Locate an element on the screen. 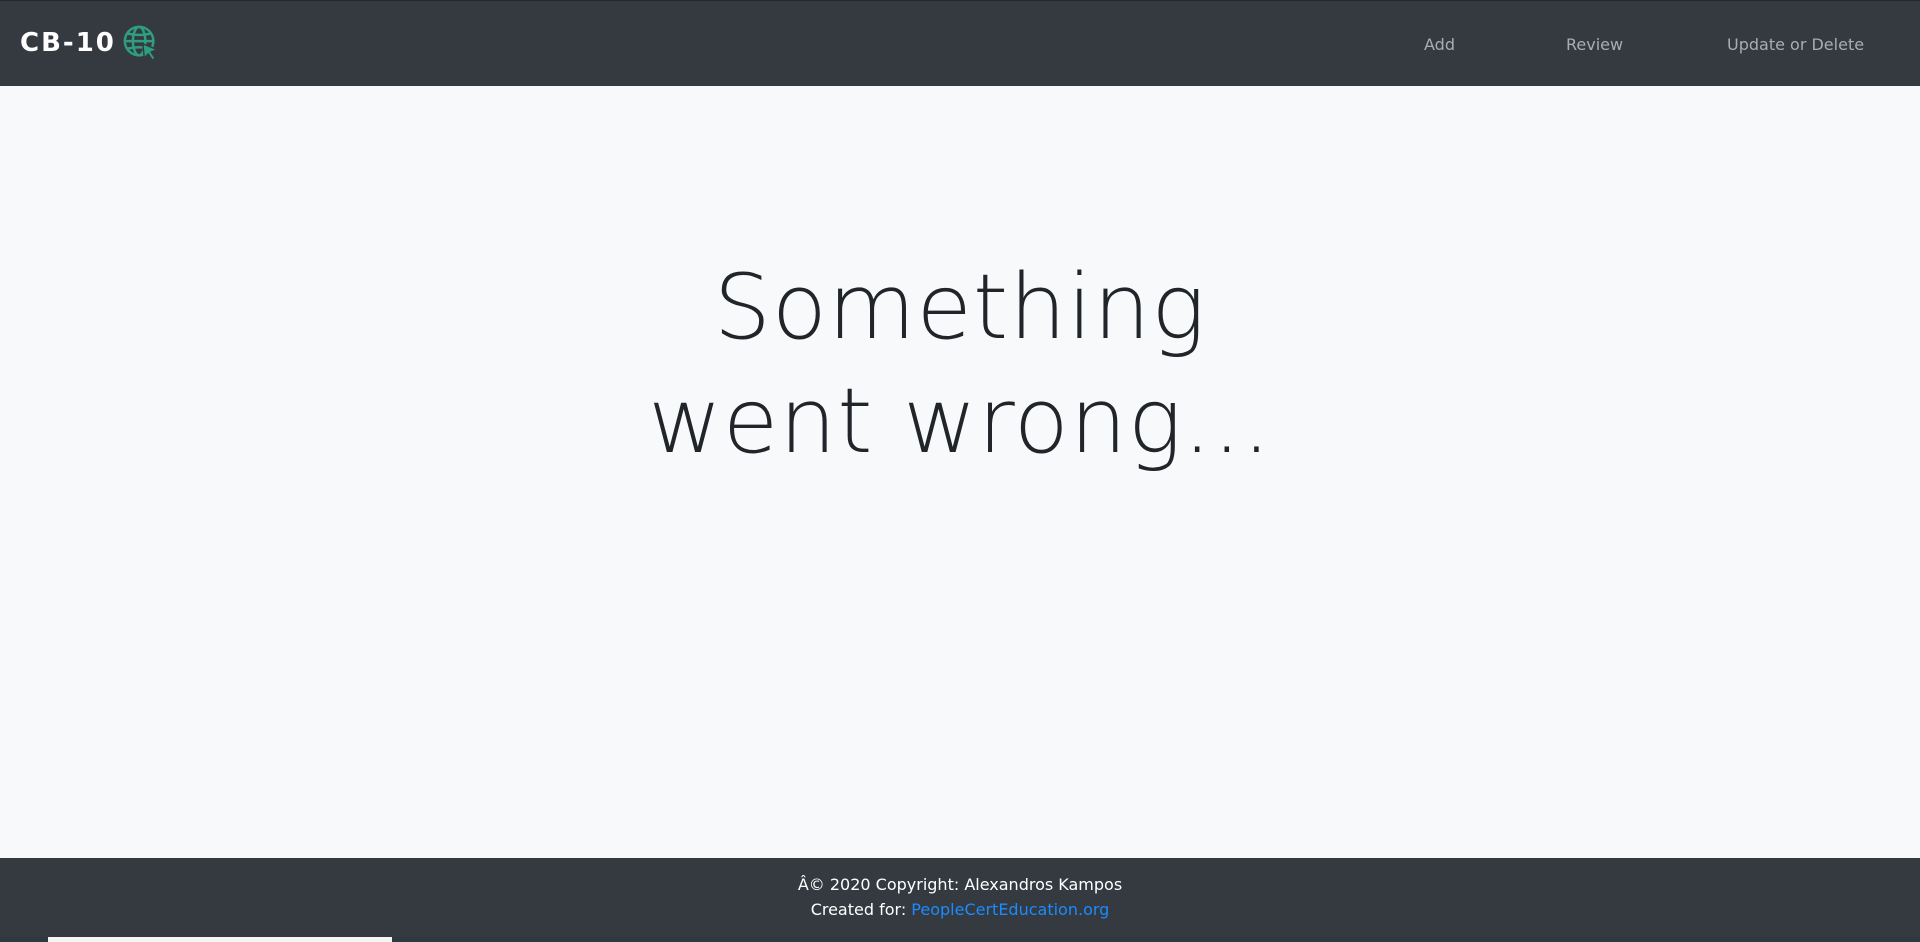  copyright-text: Â© 2020 Copyright: Alexandros Kampos is located at coordinates (960, 884).